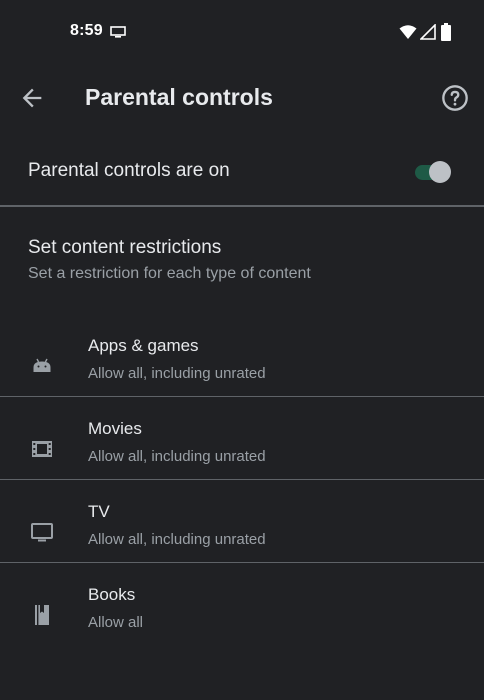 The width and height of the screenshot is (484, 700). What do you see at coordinates (42, 365) in the screenshot?
I see `android-icon` at bounding box center [42, 365].